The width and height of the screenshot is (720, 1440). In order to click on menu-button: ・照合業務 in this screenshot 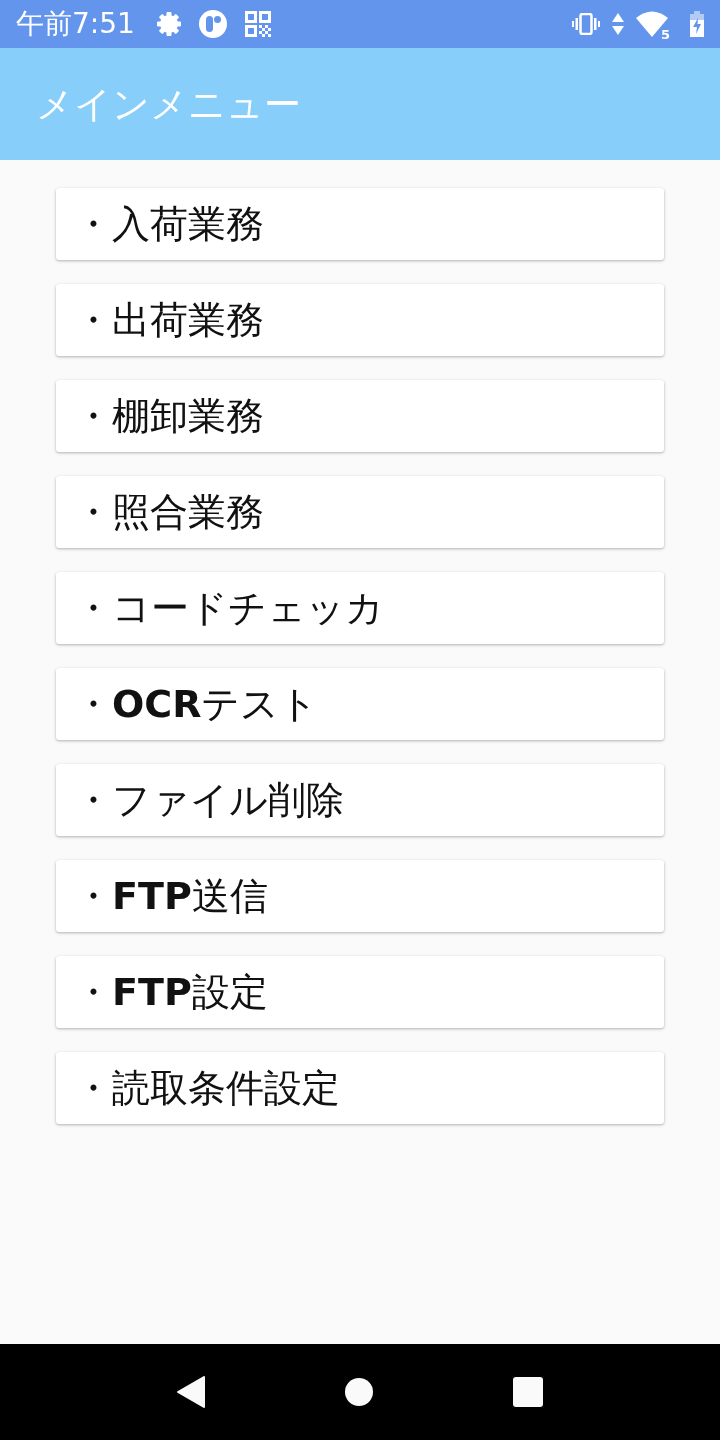, I will do `click(360, 512)`.